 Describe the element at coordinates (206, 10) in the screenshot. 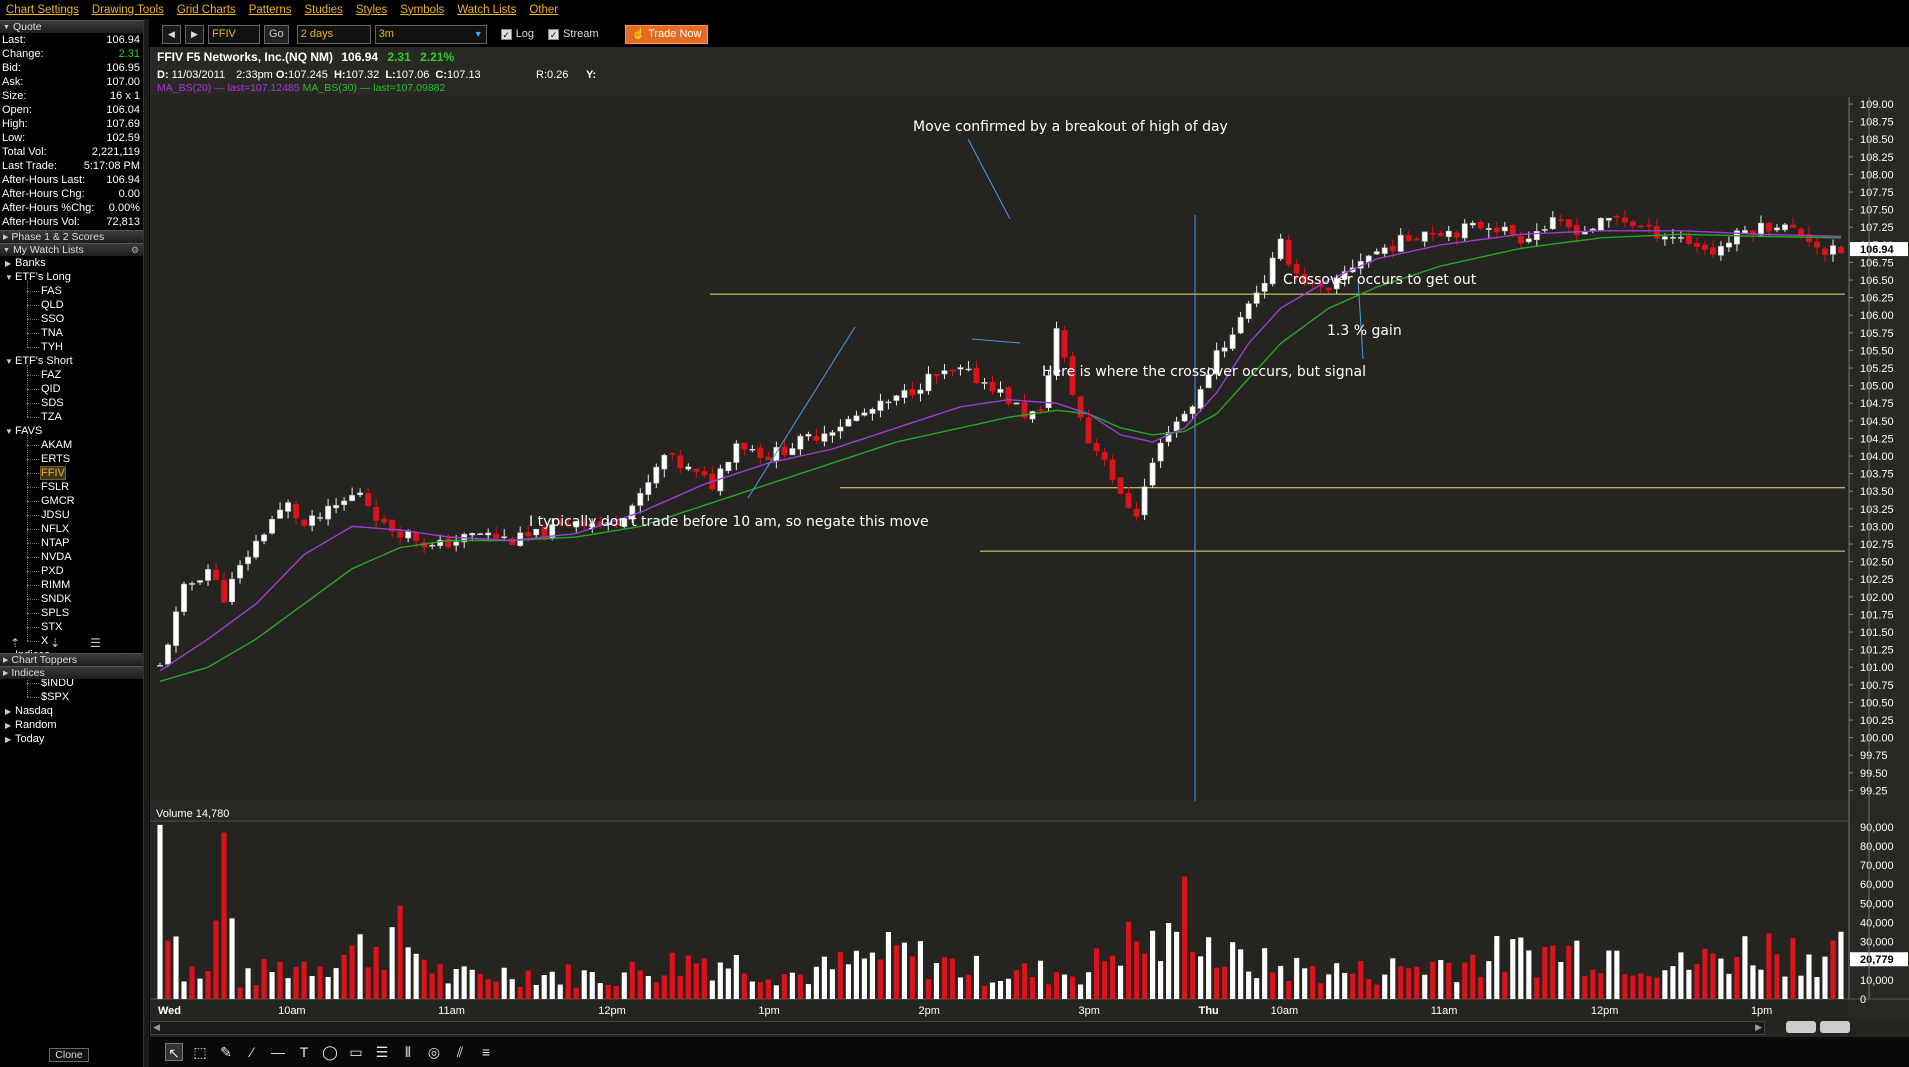

I see `menu-item-grid-charts: Grid Charts` at that location.